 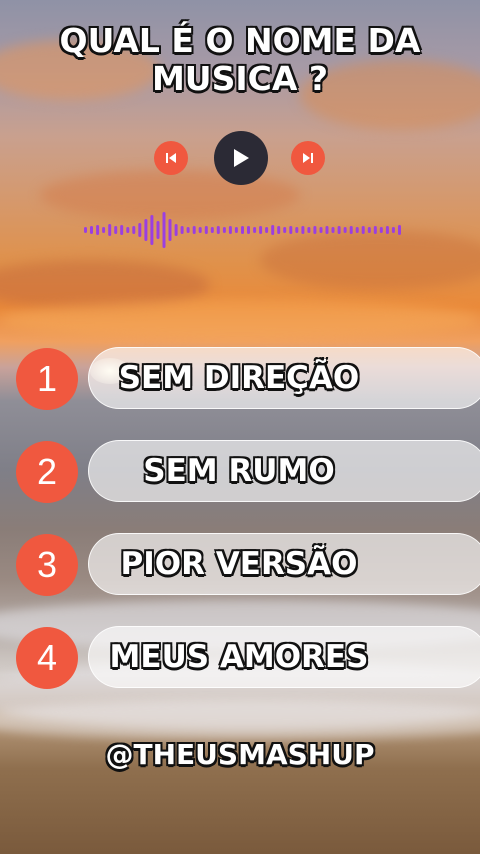 I want to click on play-icon, so click(x=241, y=158).